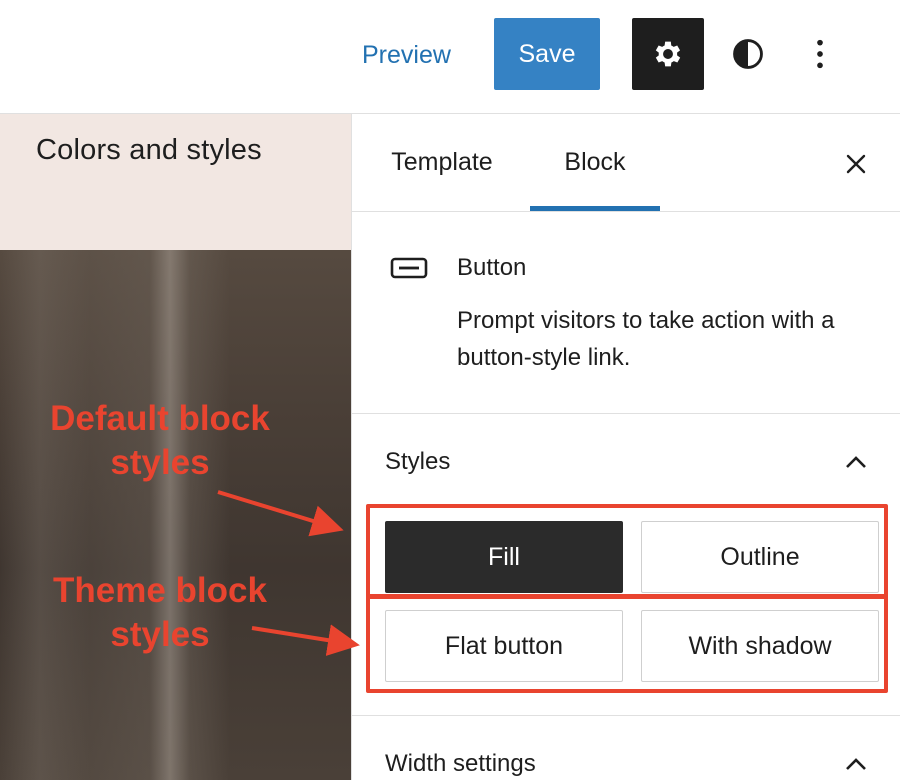  I want to click on annotation-default-styles: Default block styles, so click(160, 441).